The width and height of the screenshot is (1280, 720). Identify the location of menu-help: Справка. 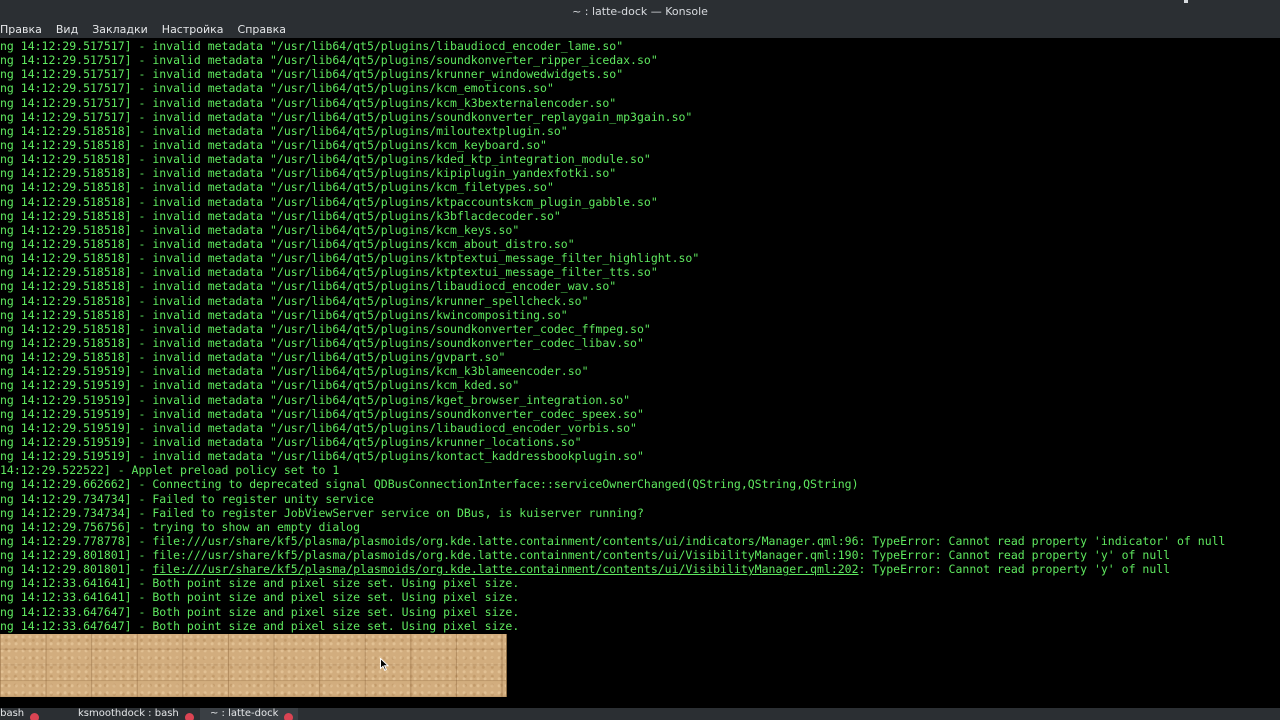
(262, 30).